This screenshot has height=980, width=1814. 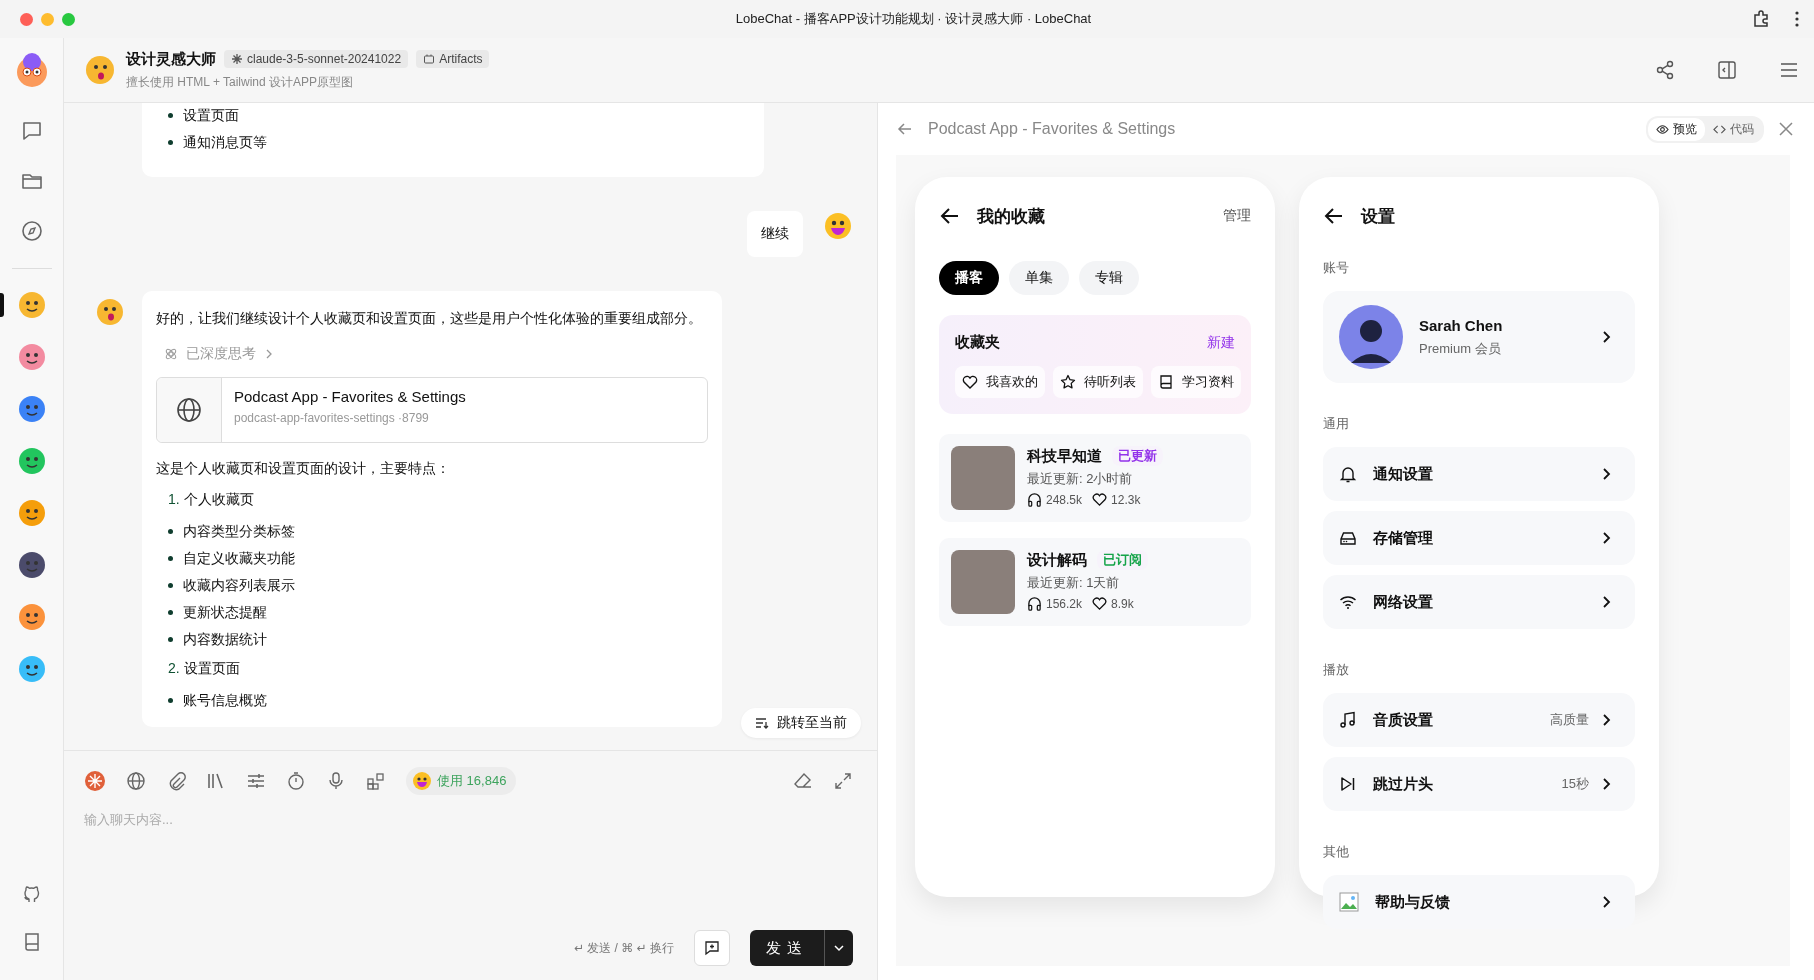 I want to click on user-avatar, so click(x=838, y=226).